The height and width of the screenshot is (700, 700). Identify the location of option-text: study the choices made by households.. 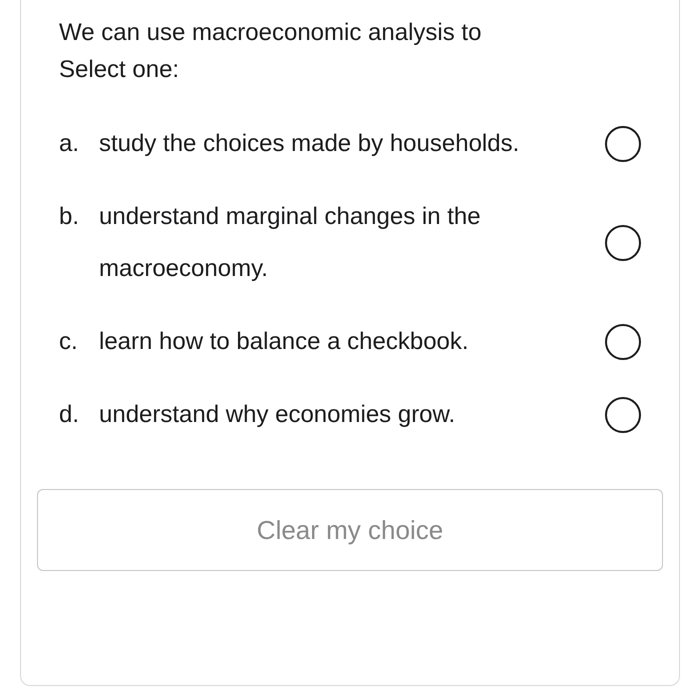
(309, 144).